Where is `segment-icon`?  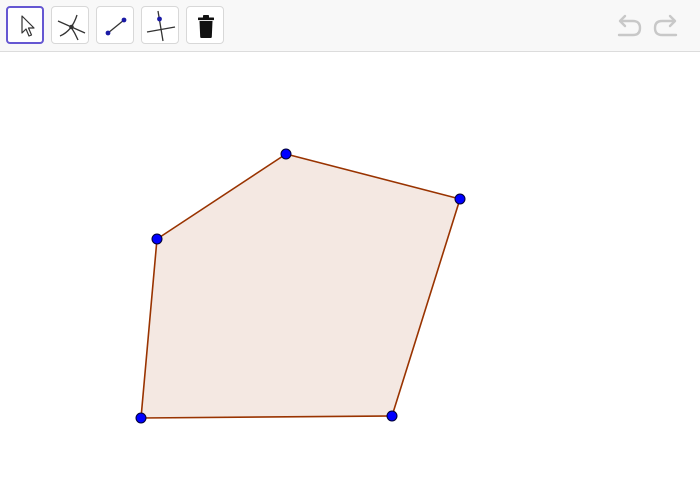 segment-icon is located at coordinates (116, 26).